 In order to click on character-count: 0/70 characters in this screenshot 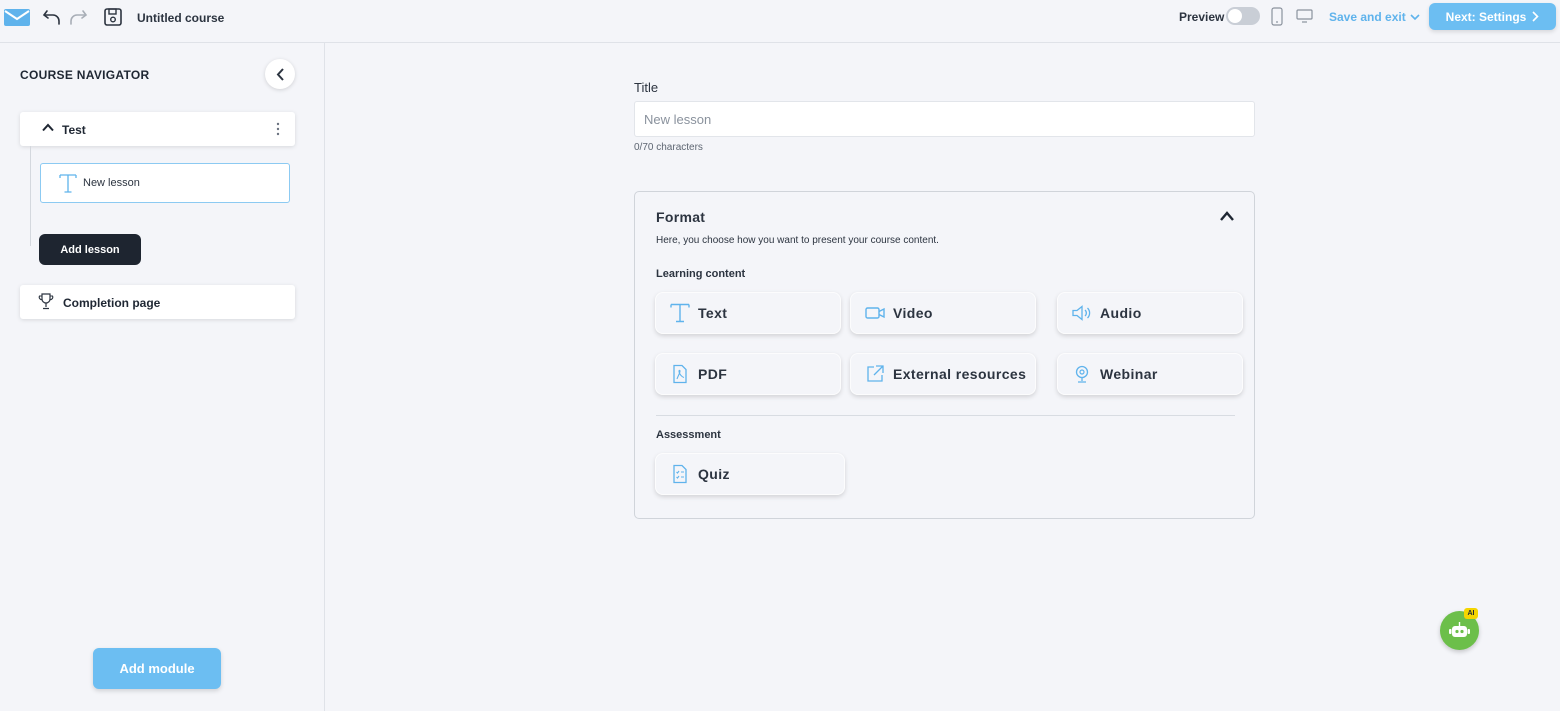, I will do `click(668, 147)`.